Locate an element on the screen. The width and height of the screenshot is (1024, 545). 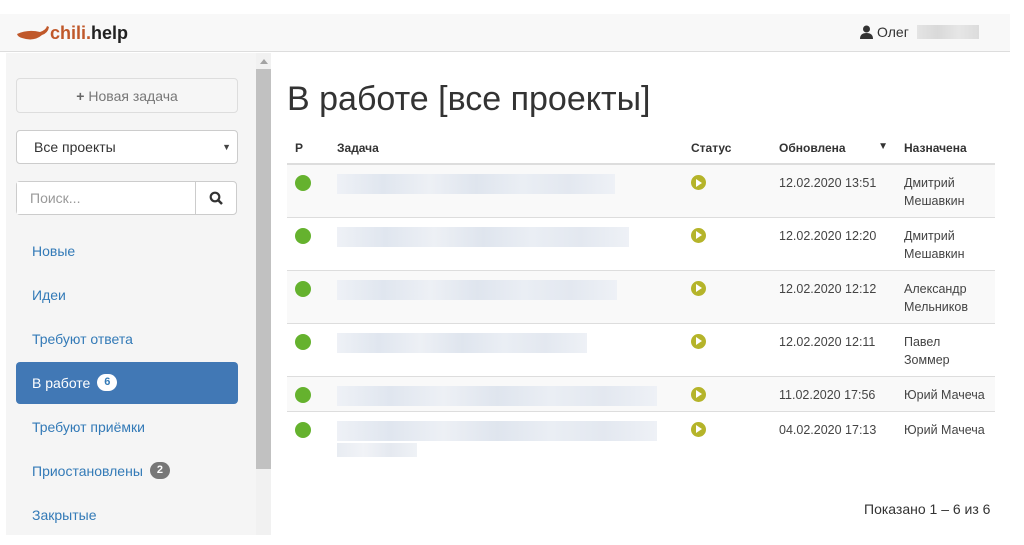
new-task-button: + Новая задача is located at coordinates (127, 95).